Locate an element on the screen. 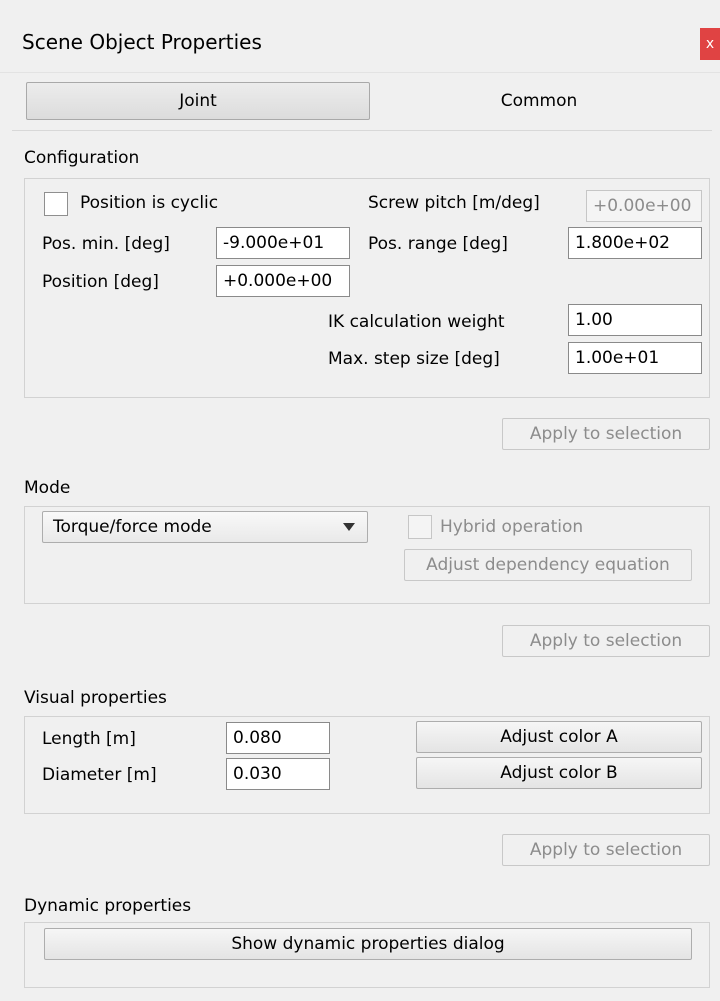 The image size is (720, 1001). show-dynamic-dialog-button: Show dynamic properties dialog is located at coordinates (368, 944).